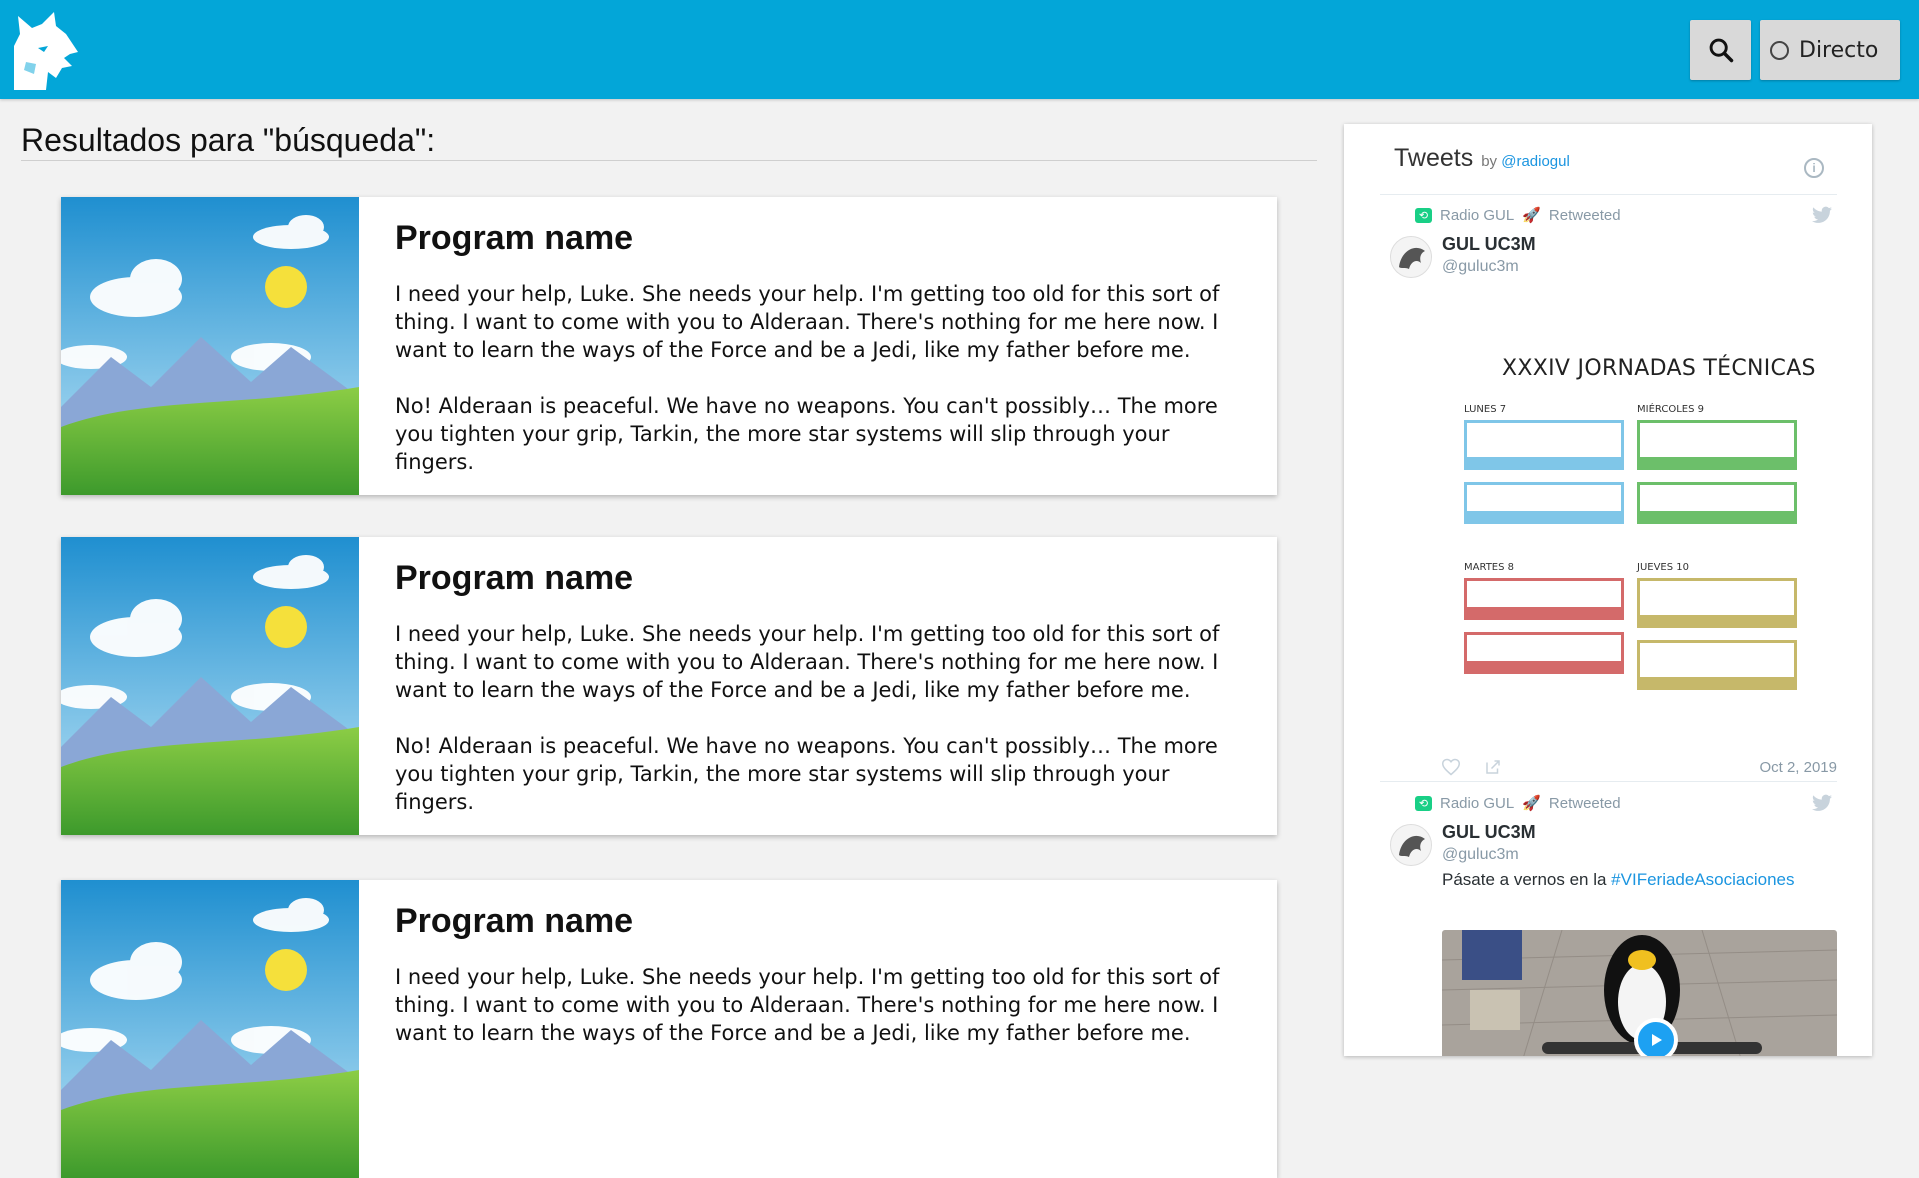 The height and width of the screenshot is (1178, 1919). Describe the element at coordinates (1798, 767) in the screenshot. I see `tweet-date: Oct 2, 2019` at that location.